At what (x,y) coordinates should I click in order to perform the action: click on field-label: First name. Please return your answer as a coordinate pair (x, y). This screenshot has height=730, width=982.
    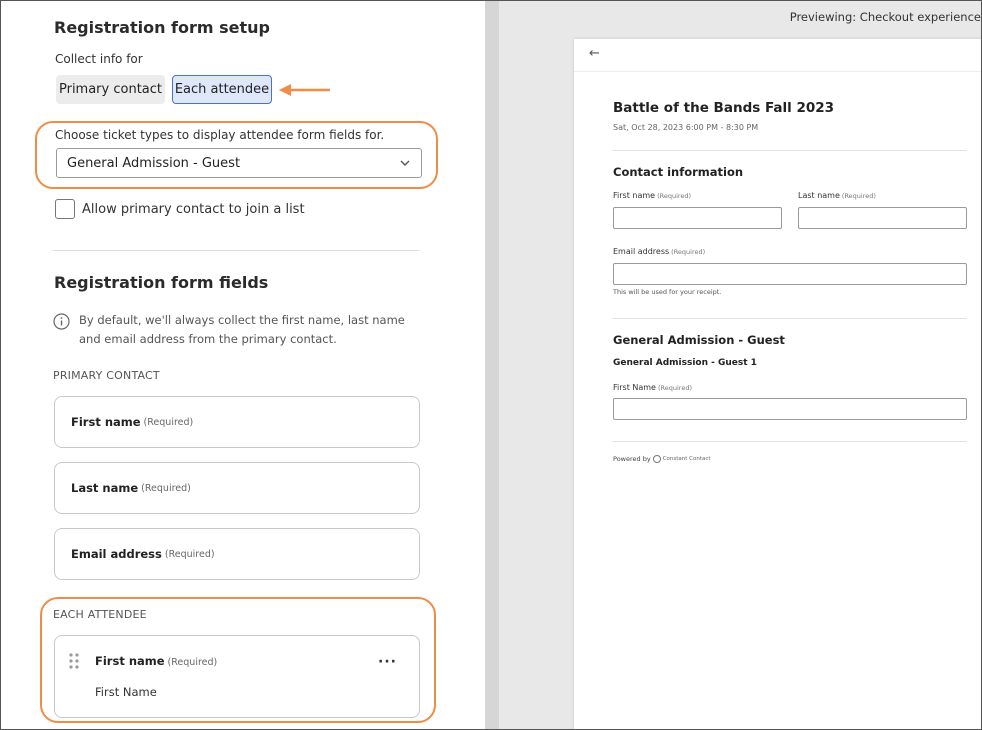
    Looking at the image, I should click on (106, 422).